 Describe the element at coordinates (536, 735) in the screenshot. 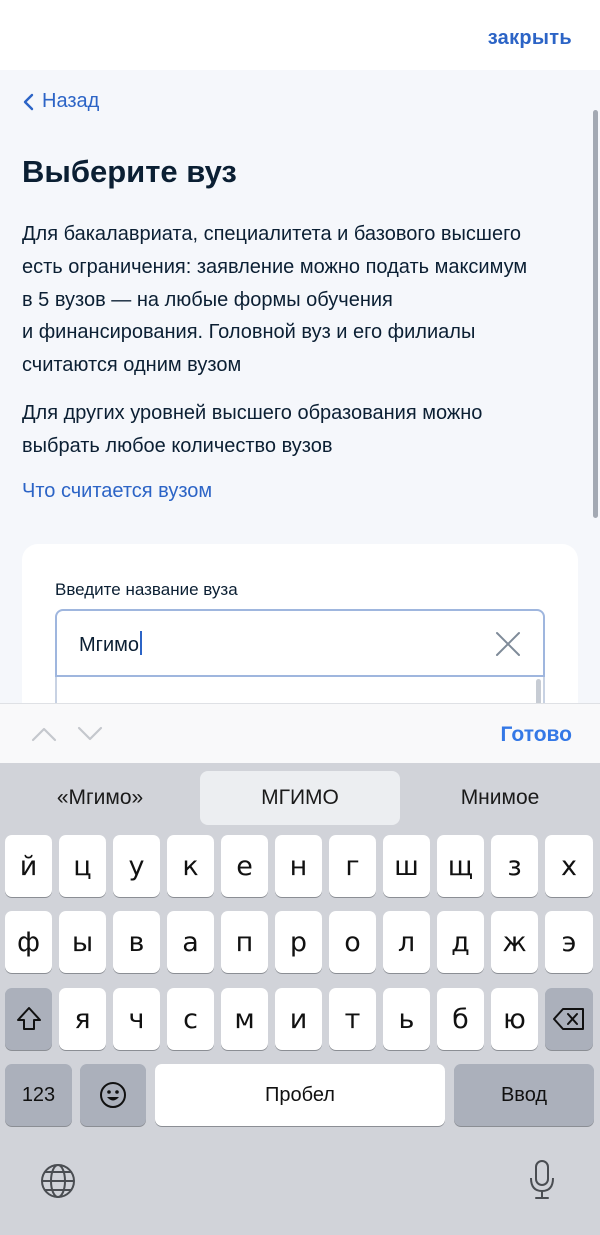

I see `done-button: Готово` at that location.